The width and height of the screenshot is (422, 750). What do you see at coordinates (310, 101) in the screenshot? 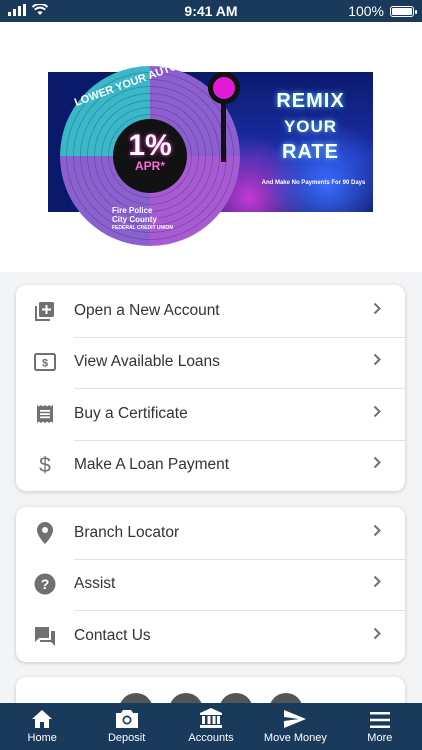
I see `headline-line-1: REMIX` at bounding box center [310, 101].